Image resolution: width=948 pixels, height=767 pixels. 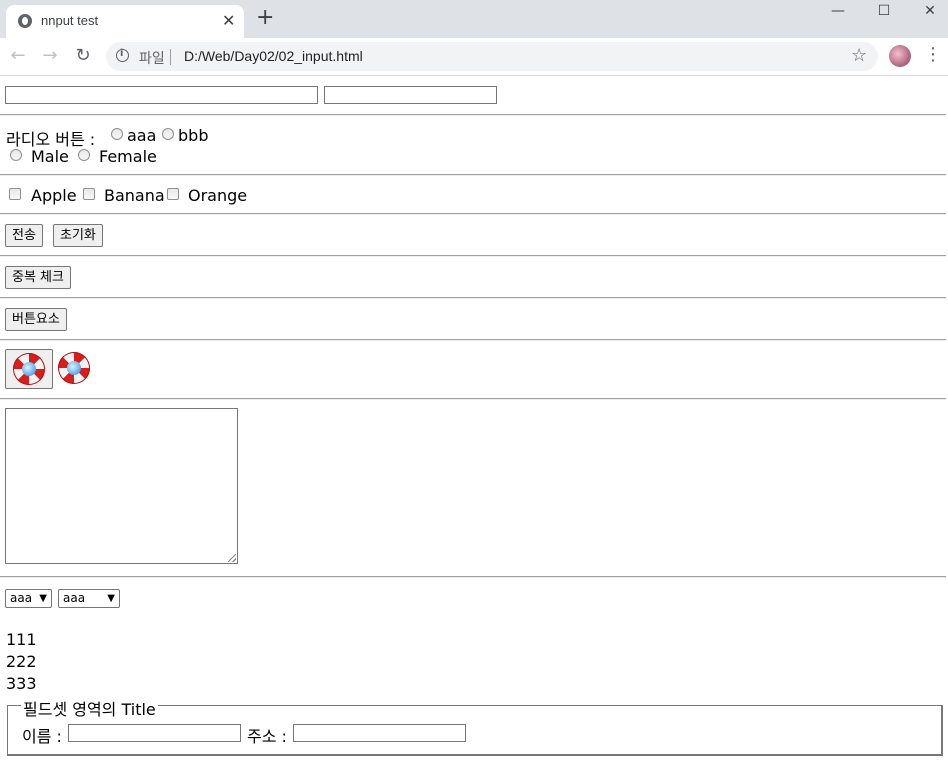 I want to click on radio-bbb-label: bbb, so click(x=193, y=135).